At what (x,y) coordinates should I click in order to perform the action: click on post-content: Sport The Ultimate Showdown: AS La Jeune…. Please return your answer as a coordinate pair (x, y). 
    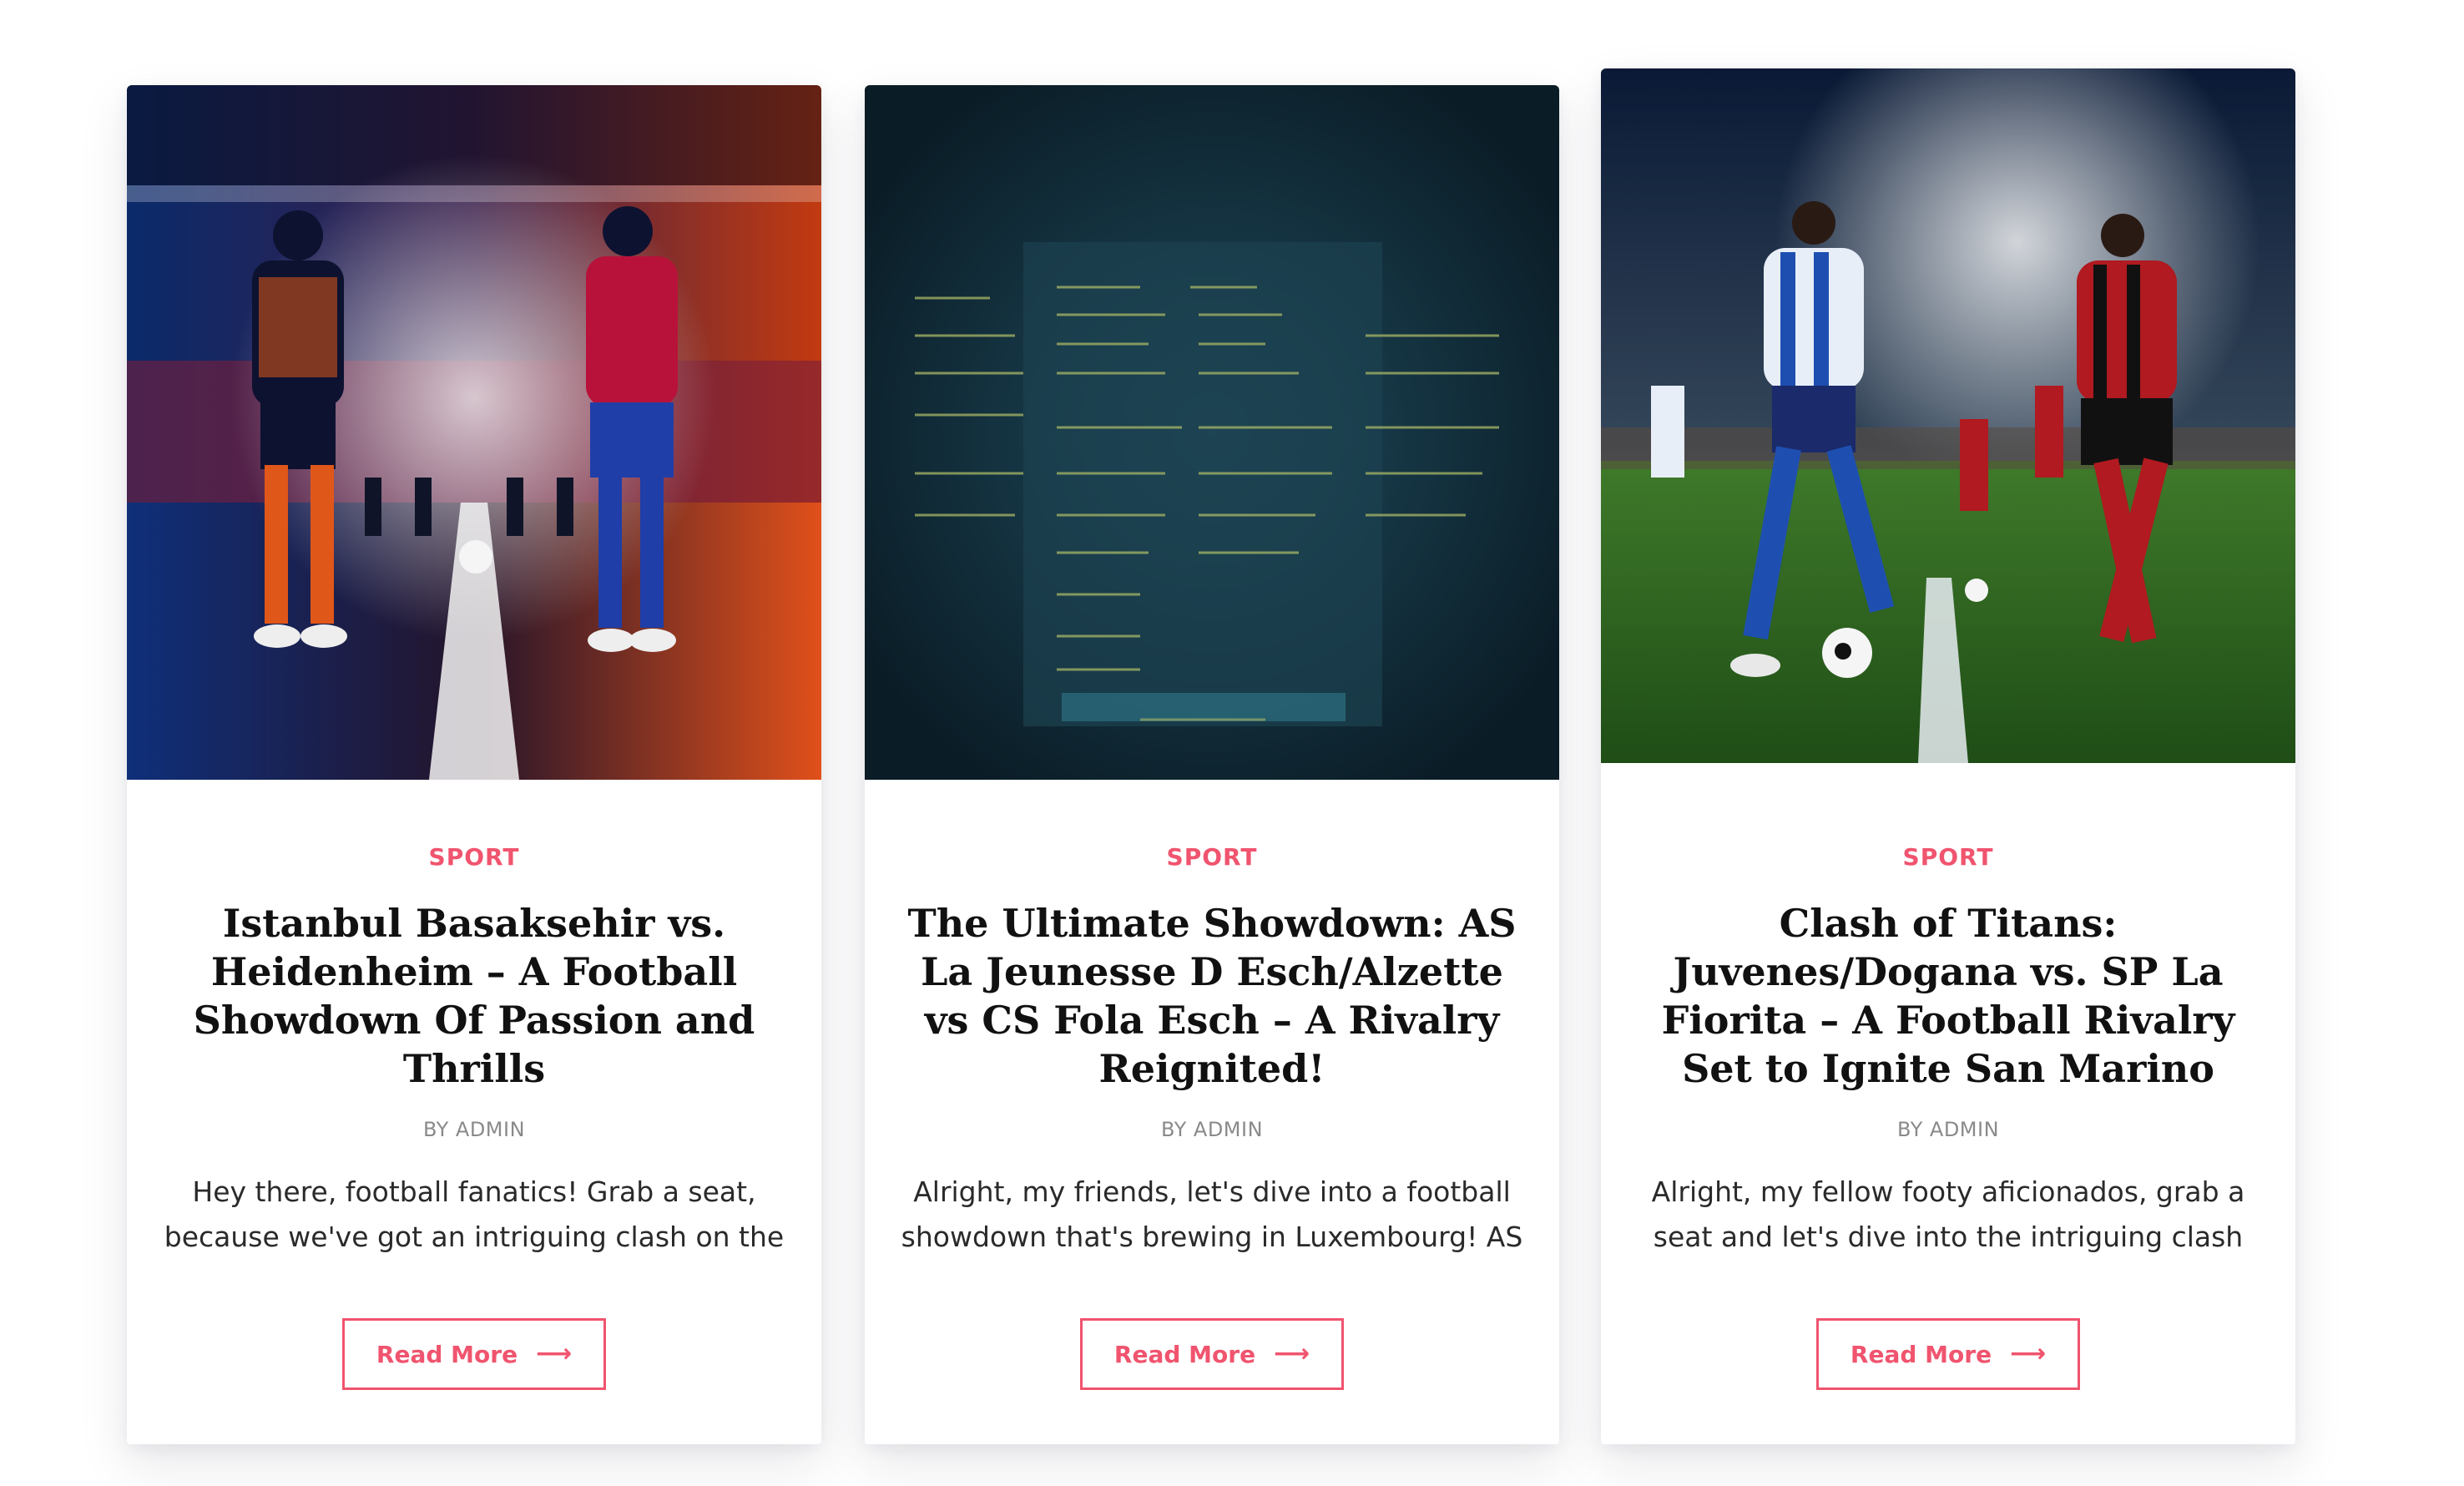
    Looking at the image, I should click on (1212, 1085).